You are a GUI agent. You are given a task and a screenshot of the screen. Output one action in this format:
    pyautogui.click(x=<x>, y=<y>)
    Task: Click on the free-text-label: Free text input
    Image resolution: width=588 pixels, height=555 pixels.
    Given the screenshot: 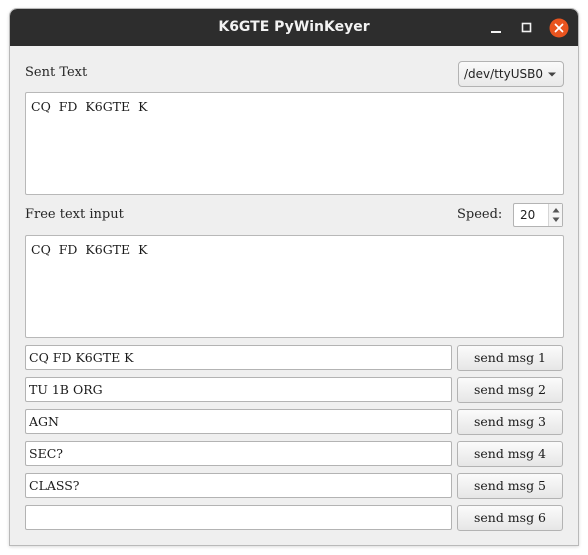 What is the action you would take?
    pyautogui.click(x=74, y=214)
    